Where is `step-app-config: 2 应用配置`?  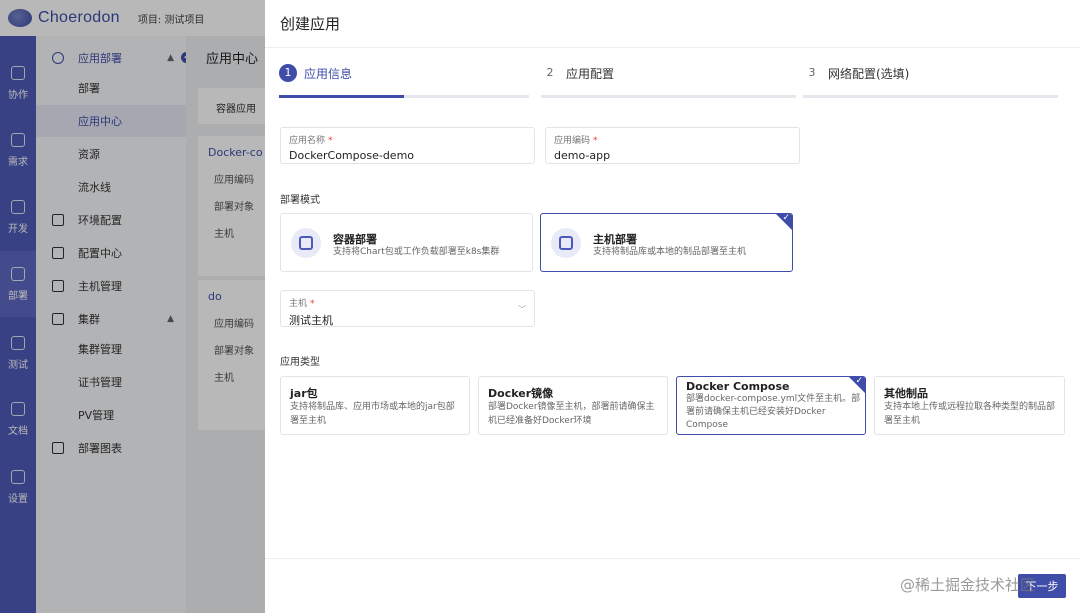
step-app-config: 2 应用配置 is located at coordinates (668, 81).